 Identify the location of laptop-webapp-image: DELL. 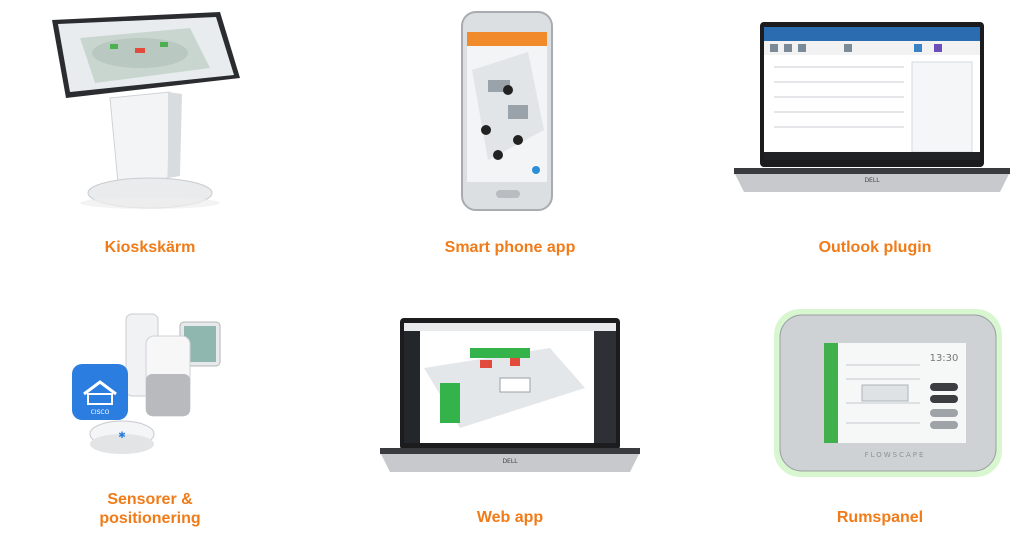
(510, 395).